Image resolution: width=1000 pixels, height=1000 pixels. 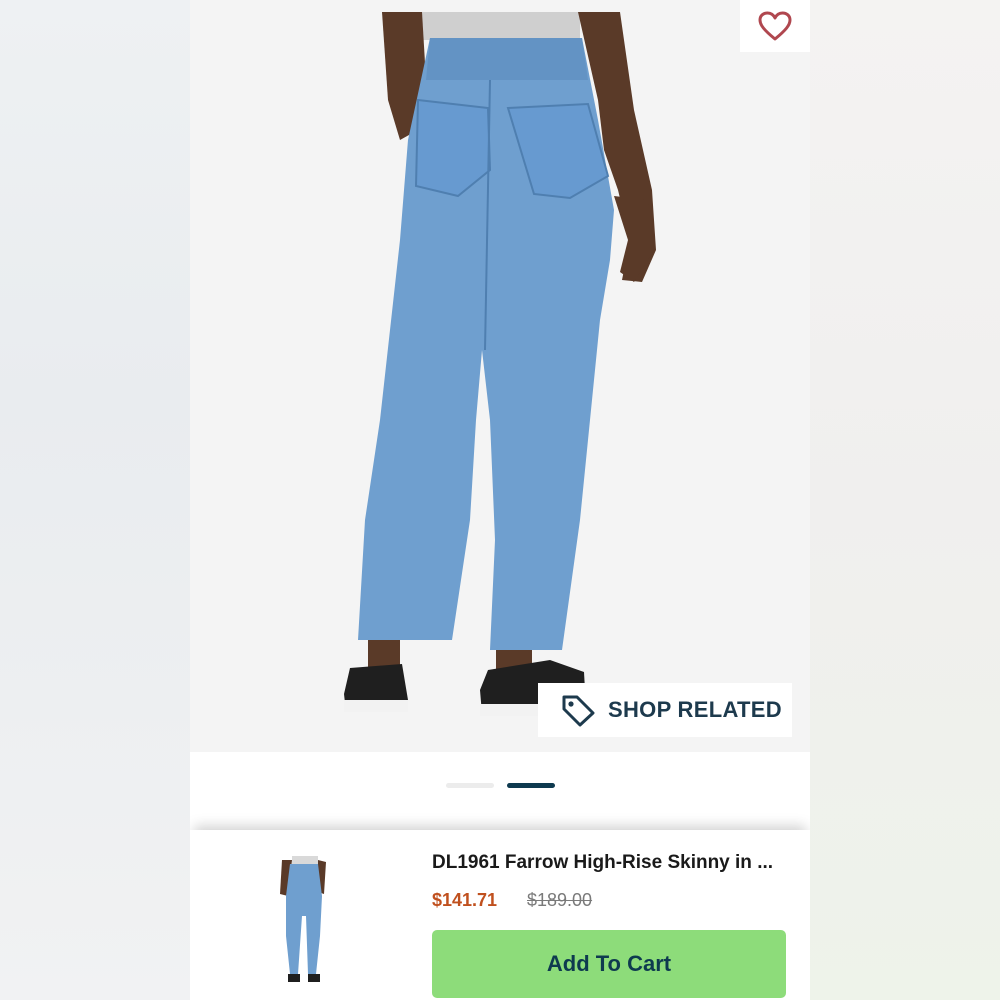 I want to click on favorite-button, so click(x=775, y=26).